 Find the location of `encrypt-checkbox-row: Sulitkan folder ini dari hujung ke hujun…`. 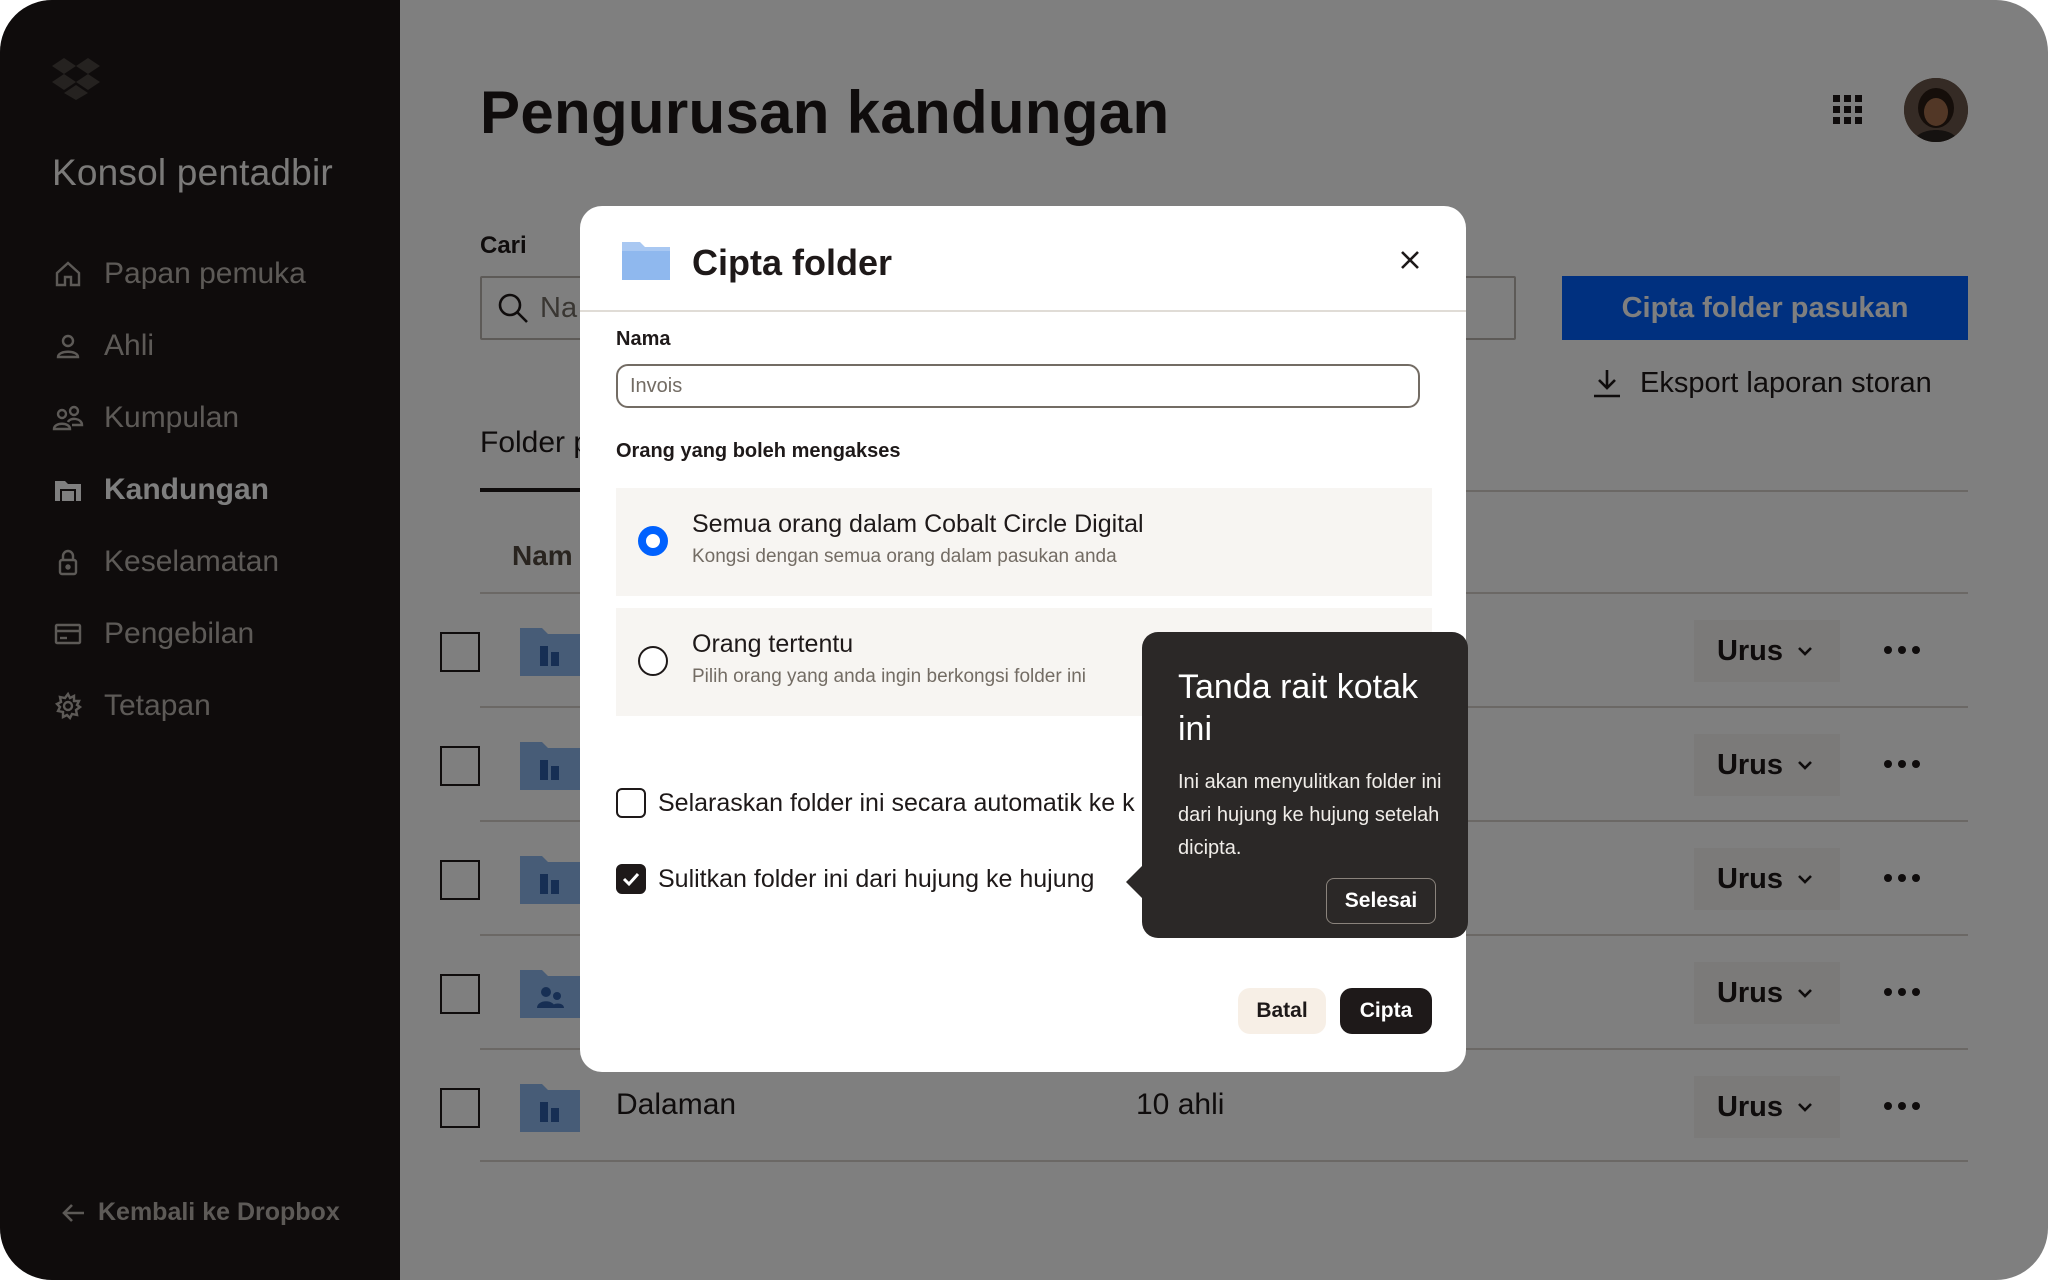

encrypt-checkbox-row: Sulitkan folder ini dari hujung ke hujun… is located at coordinates (855, 879).